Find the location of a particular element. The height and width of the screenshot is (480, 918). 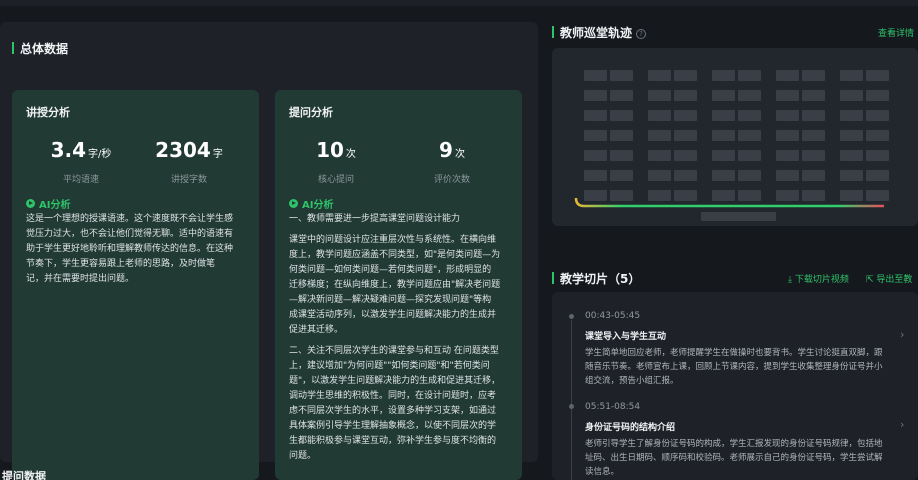

top-bar is located at coordinates (459, 3).